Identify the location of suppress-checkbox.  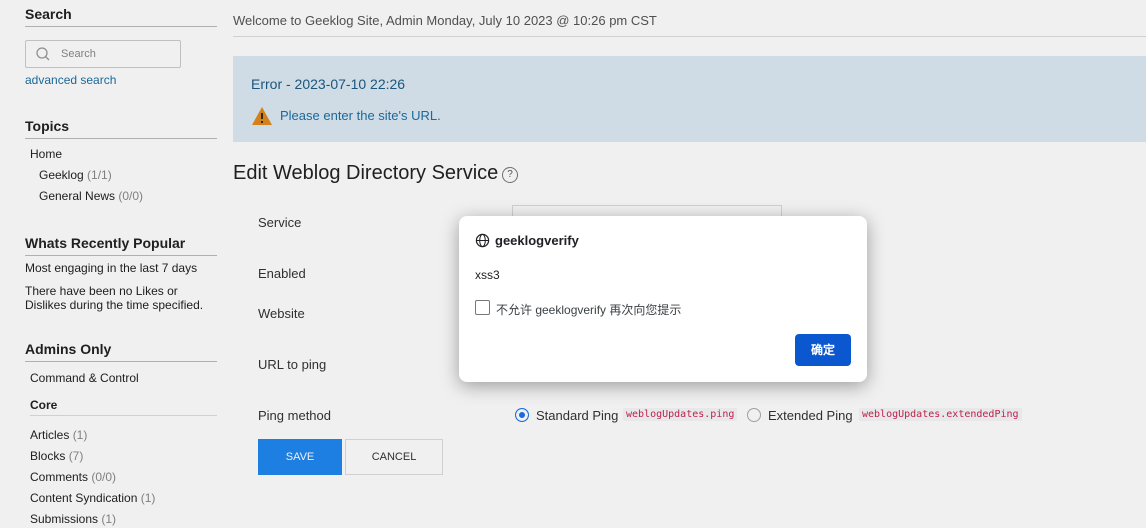
(482, 307).